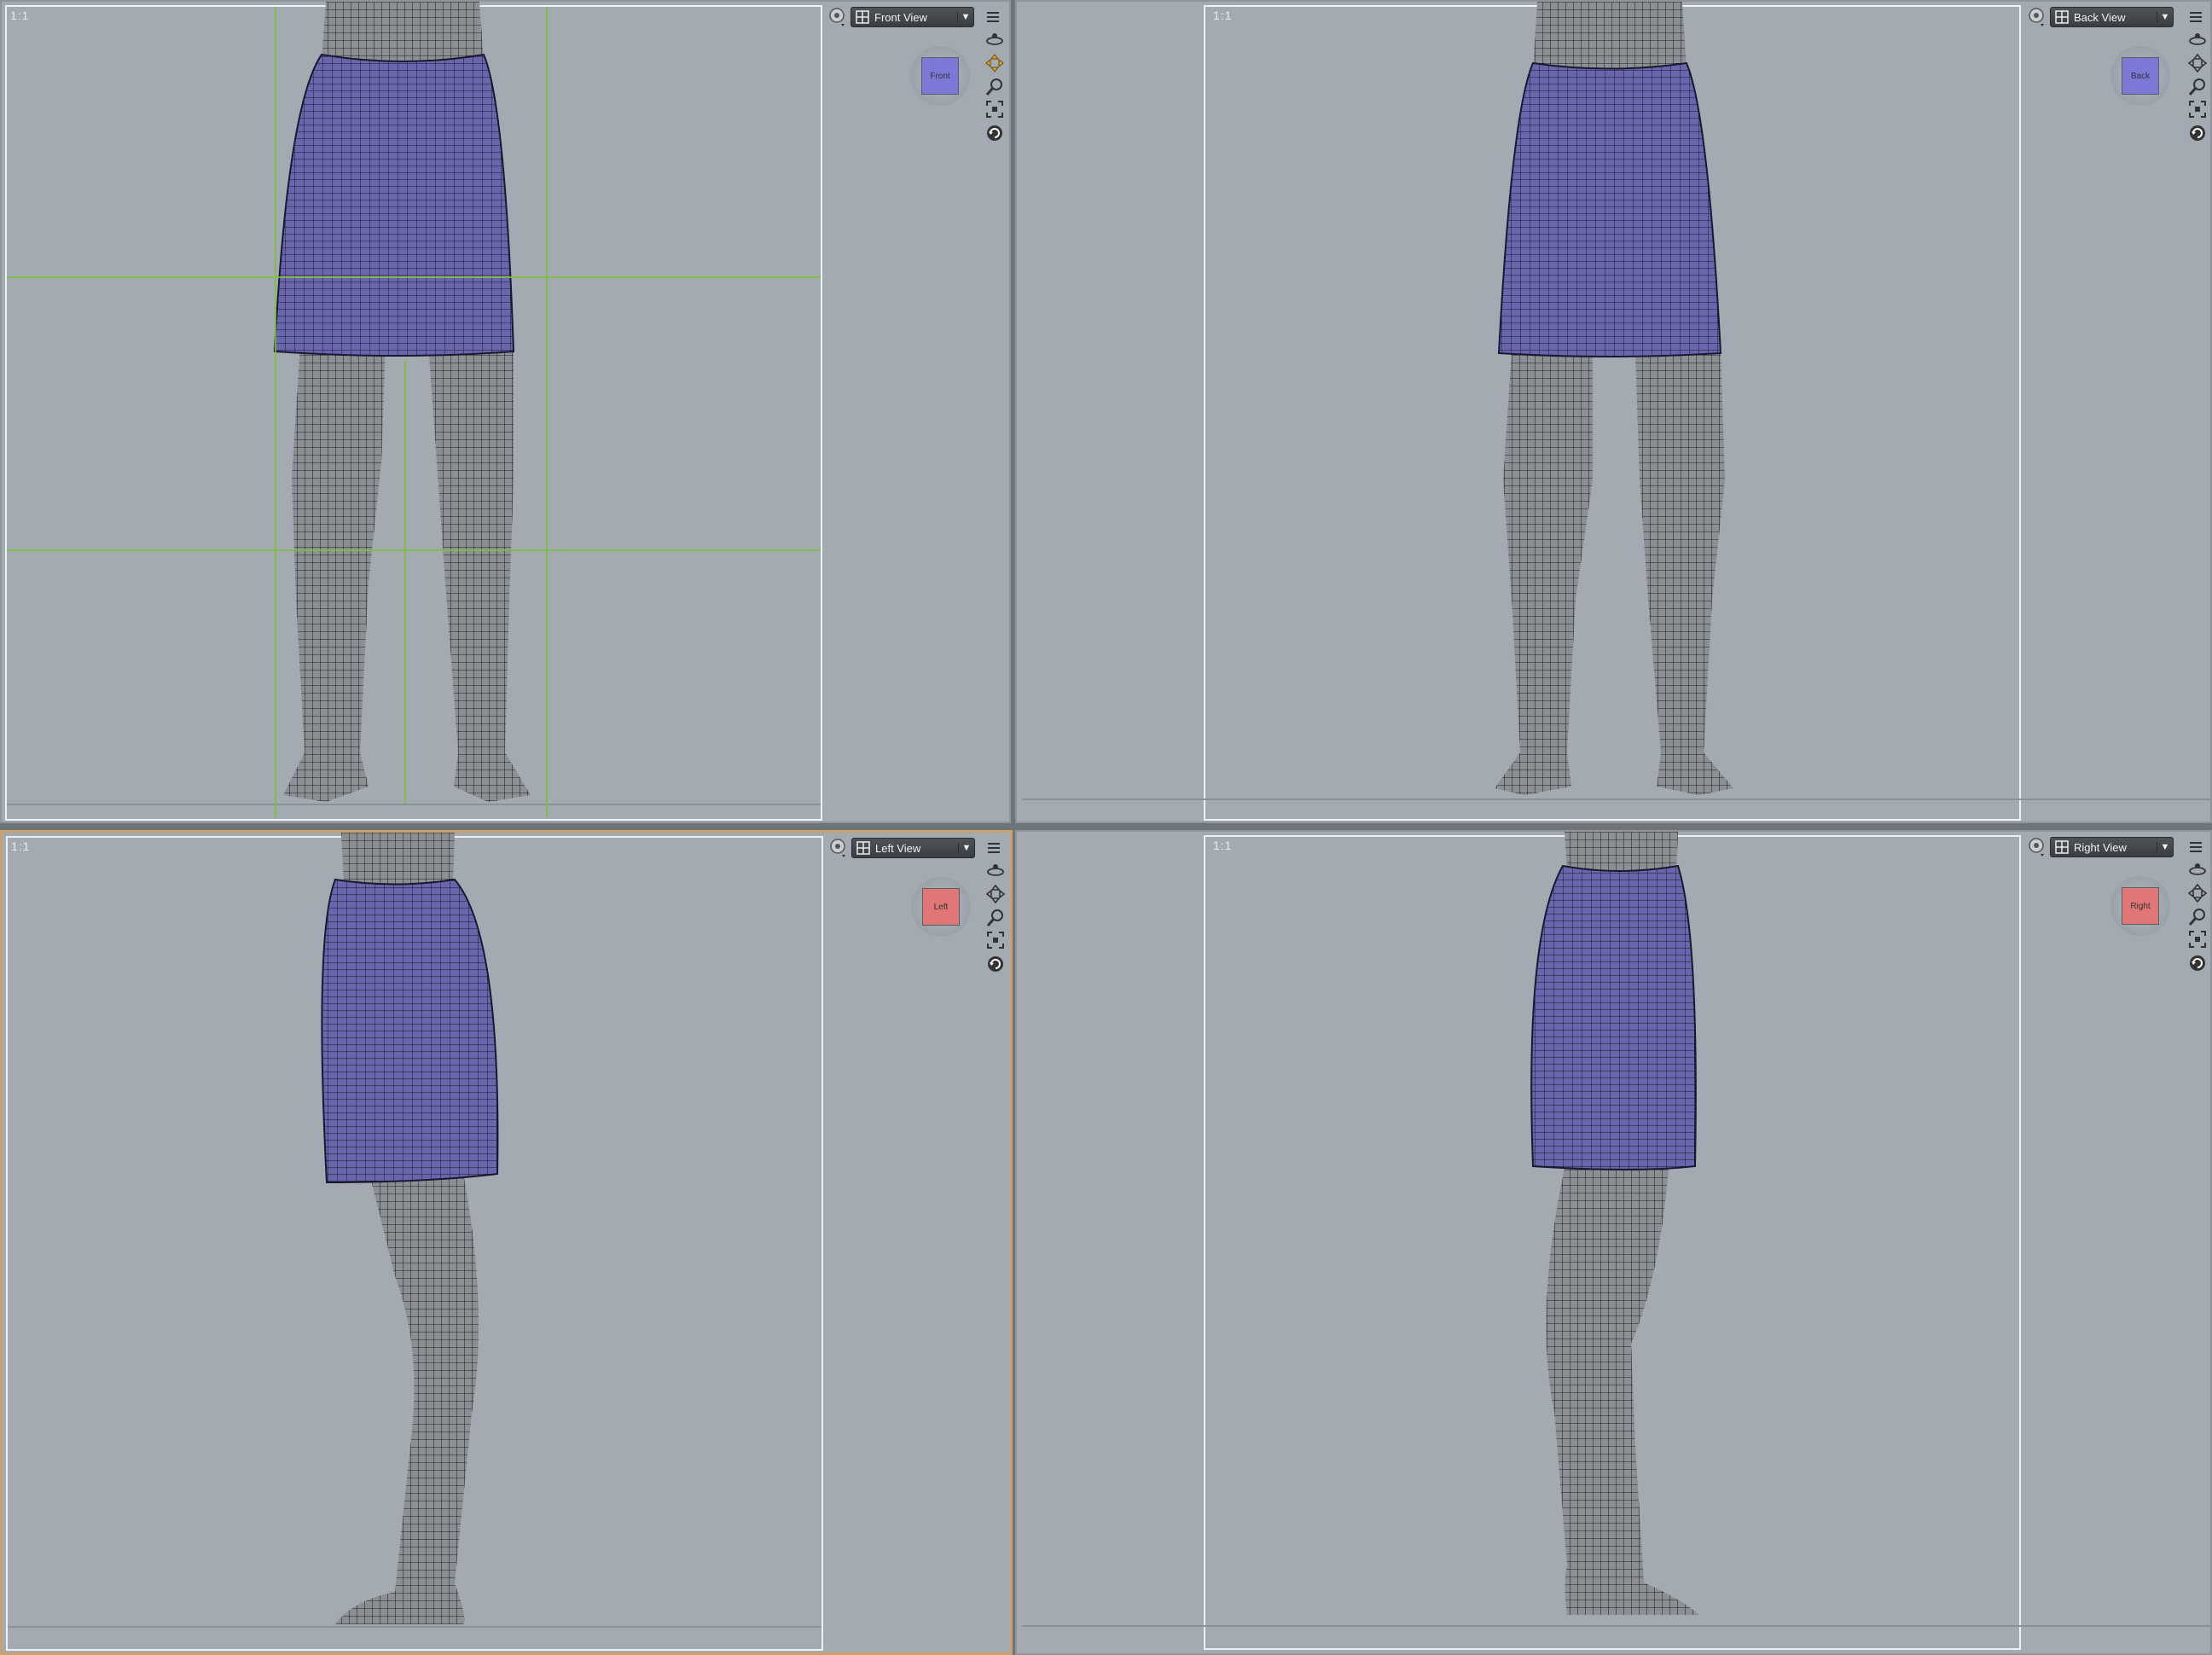 The height and width of the screenshot is (1655, 2212). I want to click on view-cube: Back, so click(2140, 76).